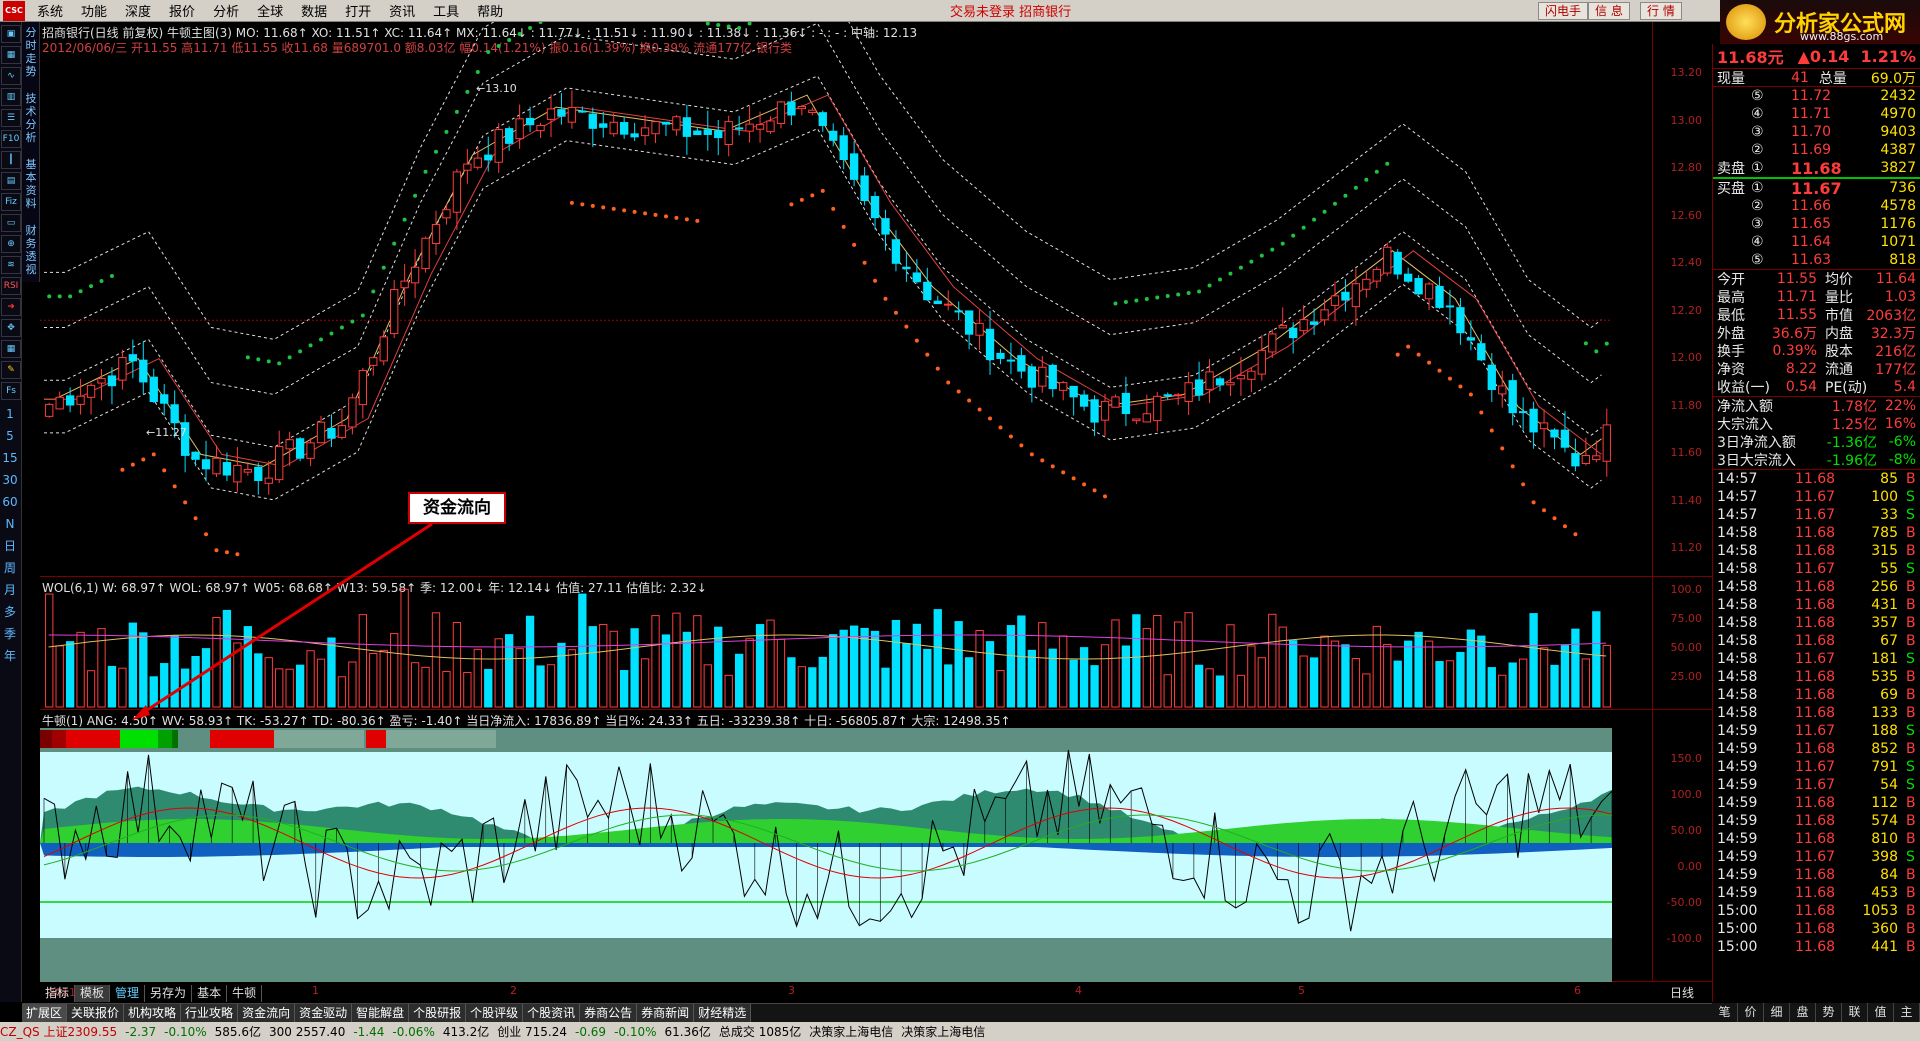 The image size is (1920, 1041). Describe the element at coordinates (1907, 1012) in the screenshot. I see `quote-tab-7: 主` at that location.